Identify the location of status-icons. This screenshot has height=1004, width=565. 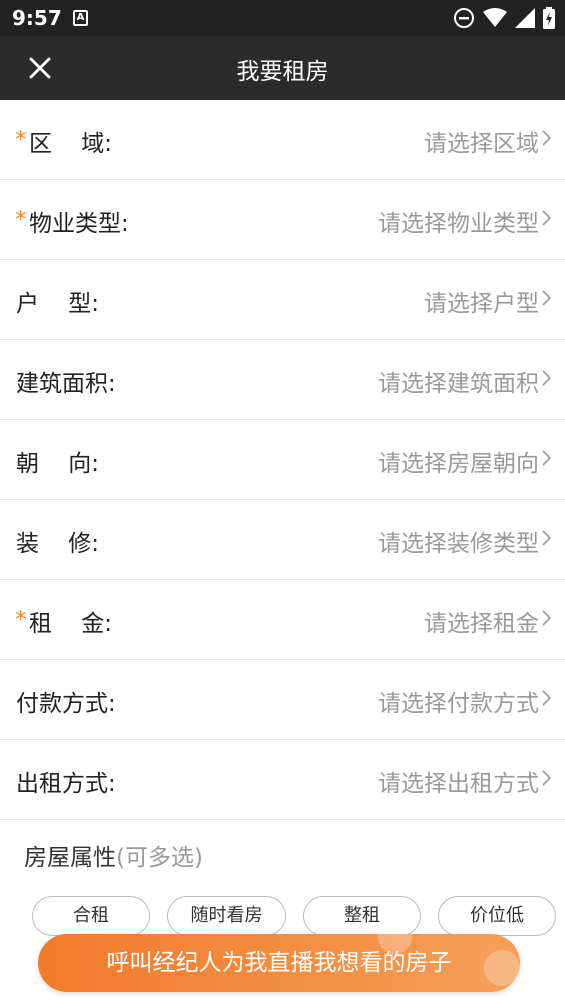
(504, 18).